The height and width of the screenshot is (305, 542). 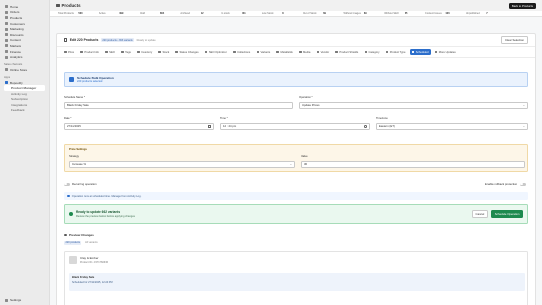 I want to click on stat-label: Low Stock, so click(x=267, y=13).